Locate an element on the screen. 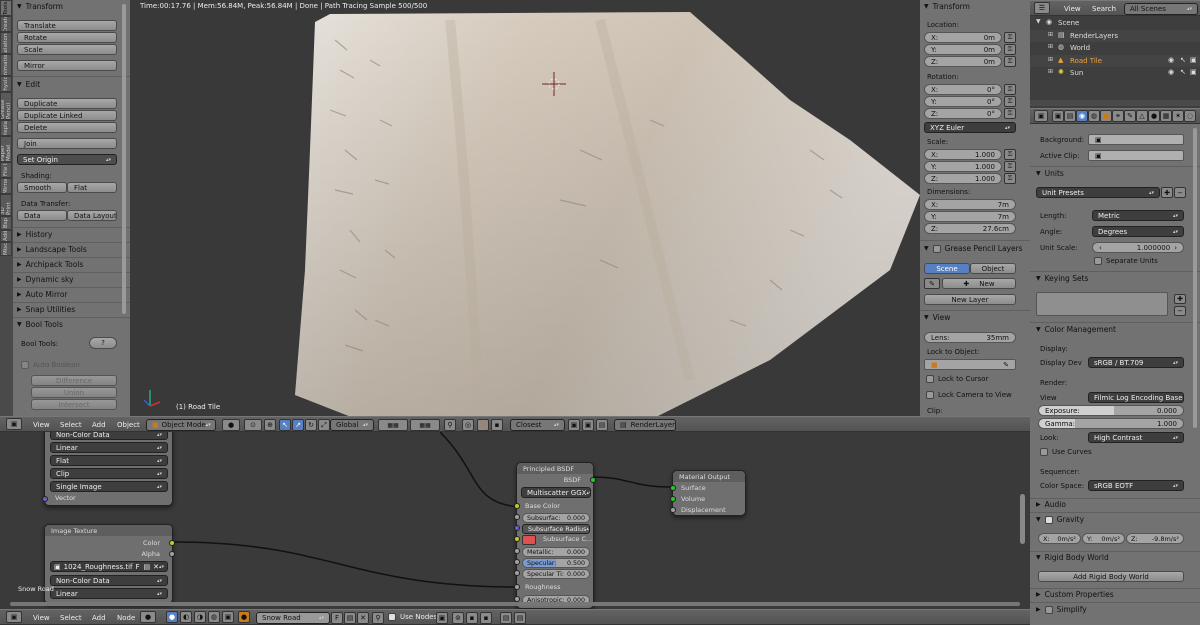  object-tab-icon: ■ is located at coordinates (1106, 116).